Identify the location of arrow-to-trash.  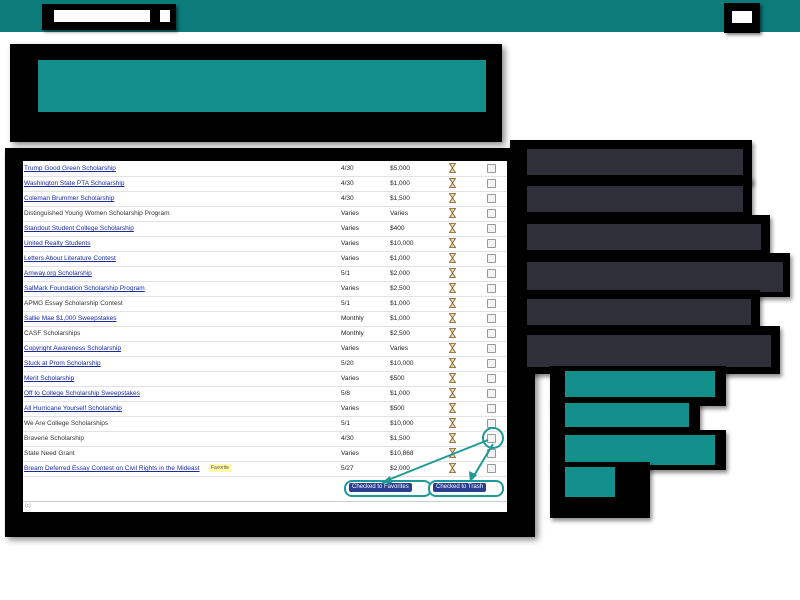
(482, 461).